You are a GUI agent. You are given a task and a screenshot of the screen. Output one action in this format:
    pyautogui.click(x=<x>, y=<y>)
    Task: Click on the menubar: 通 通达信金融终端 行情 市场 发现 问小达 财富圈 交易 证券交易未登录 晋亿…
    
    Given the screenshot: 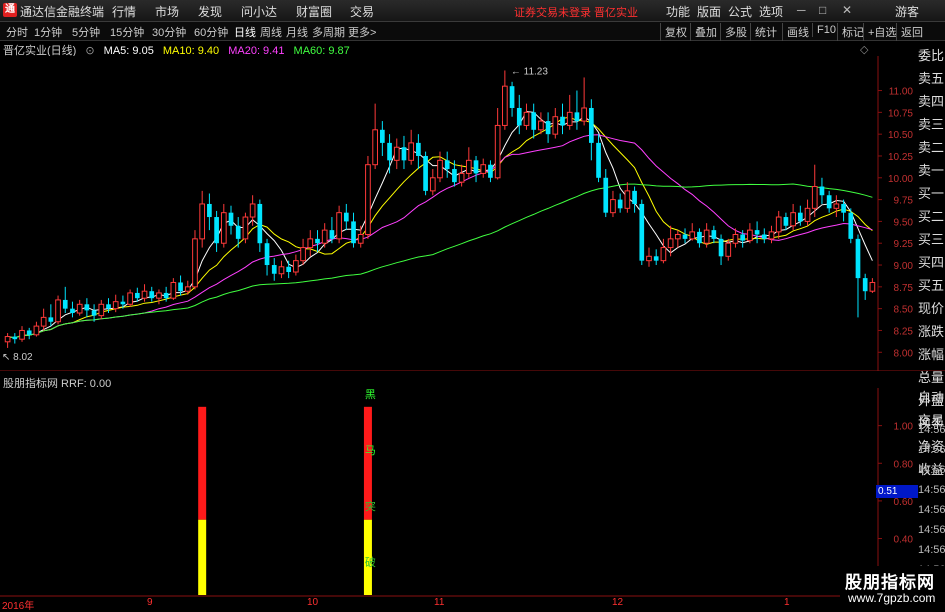 What is the action you would take?
    pyautogui.click(x=472, y=11)
    